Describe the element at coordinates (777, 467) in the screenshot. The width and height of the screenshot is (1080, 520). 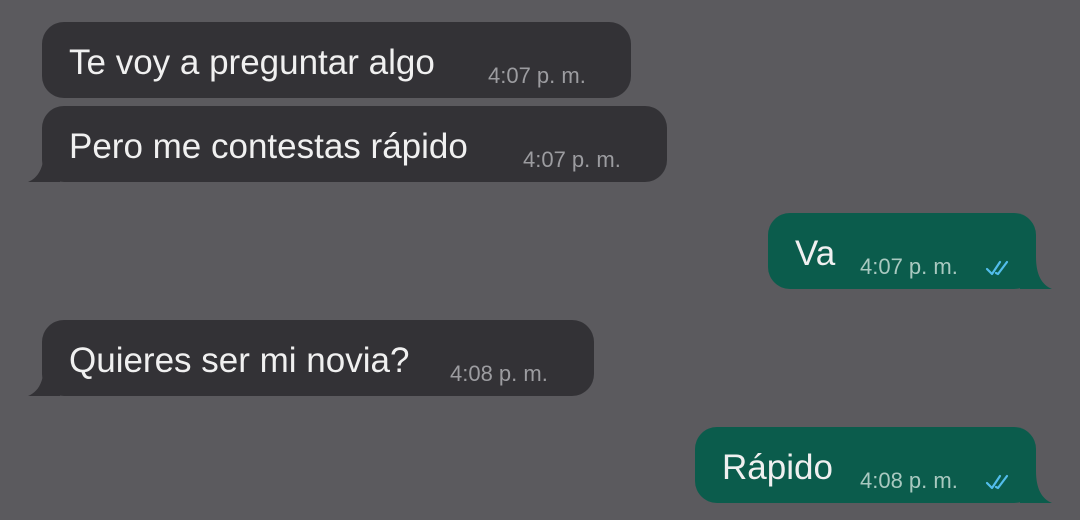
I see `message-text: Rápido` at that location.